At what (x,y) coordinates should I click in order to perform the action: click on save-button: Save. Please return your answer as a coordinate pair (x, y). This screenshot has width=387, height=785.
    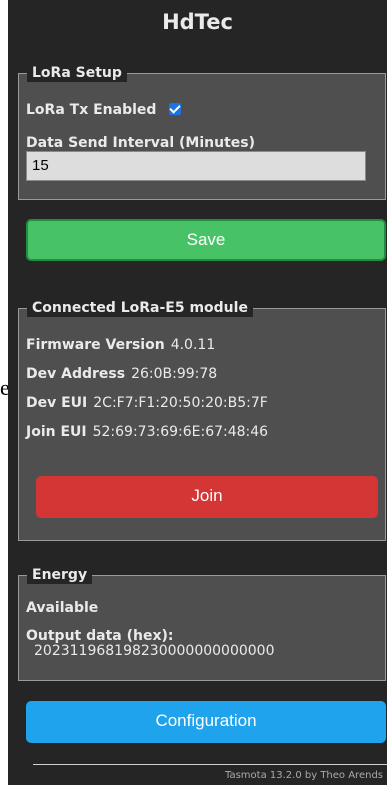
    Looking at the image, I should click on (206, 240).